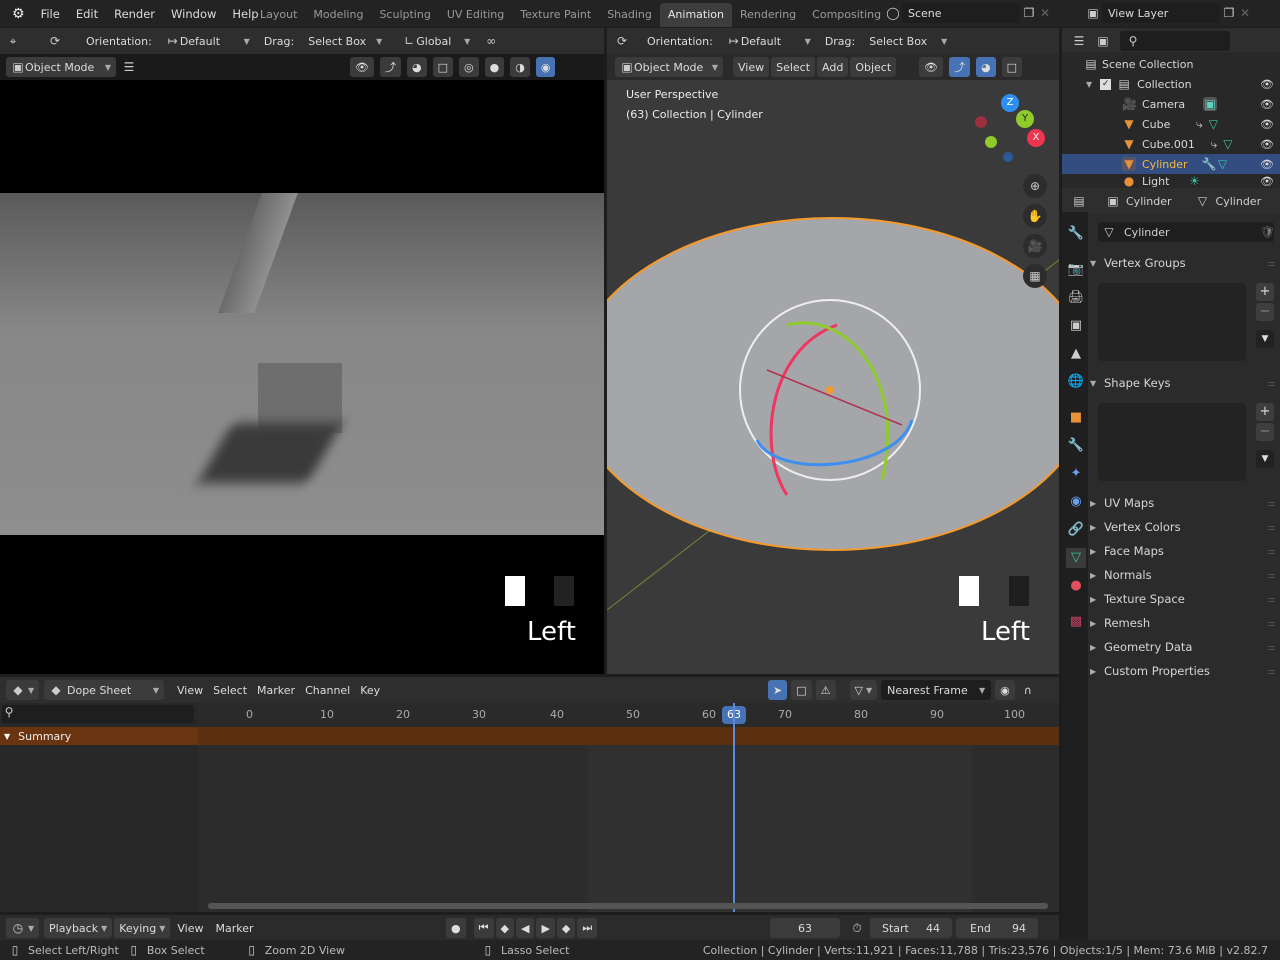  Describe the element at coordinates (483, 928) in the screenshot. I see `jump-start-icon: ⏮` at that location.